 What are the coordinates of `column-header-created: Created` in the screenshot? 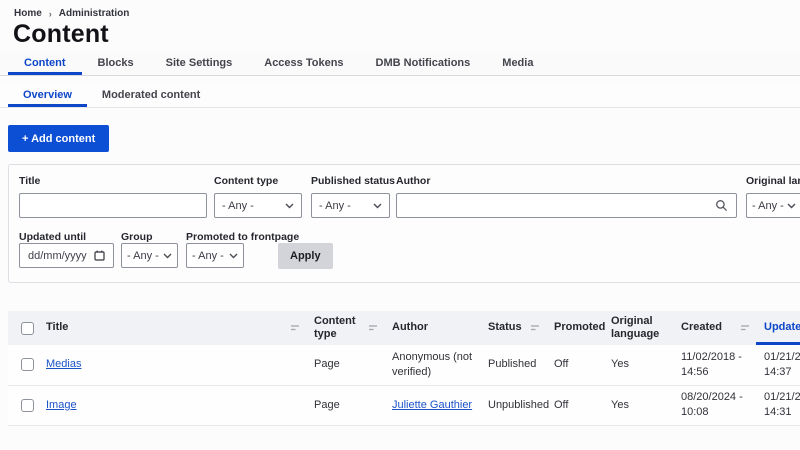 It's located at (701, 327).